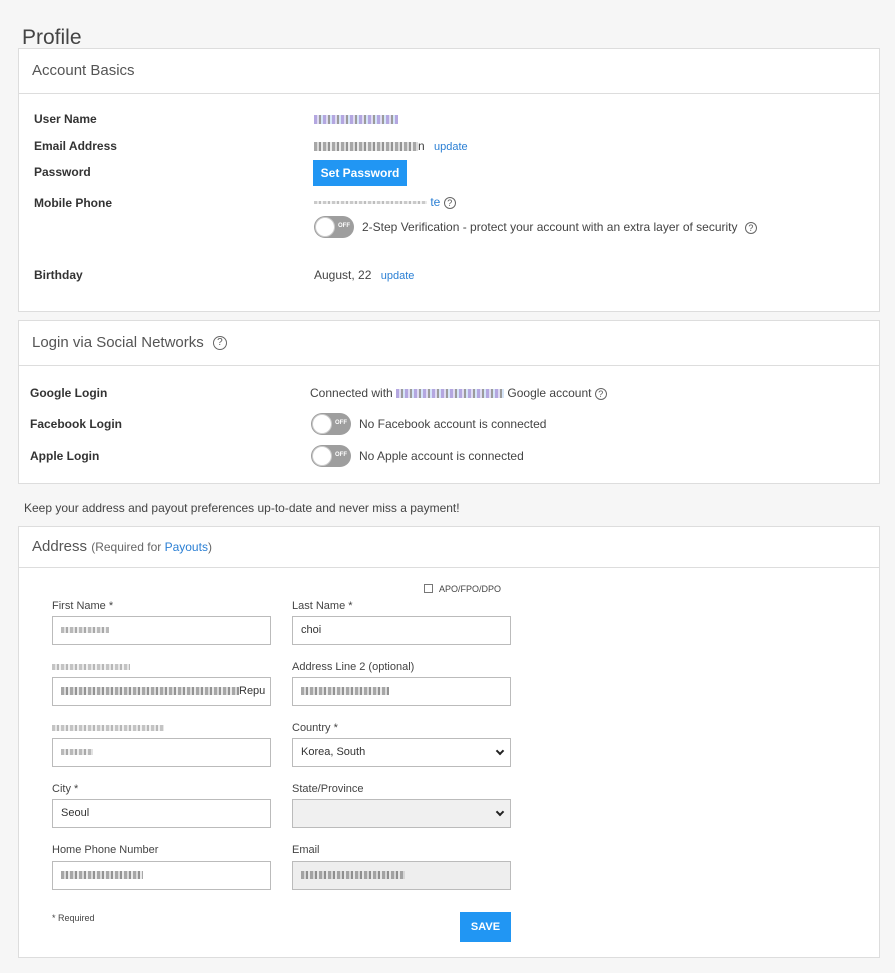 This screenshot has width=895, height=973. I want to click on city-input: Seoul, so click(161, 813).